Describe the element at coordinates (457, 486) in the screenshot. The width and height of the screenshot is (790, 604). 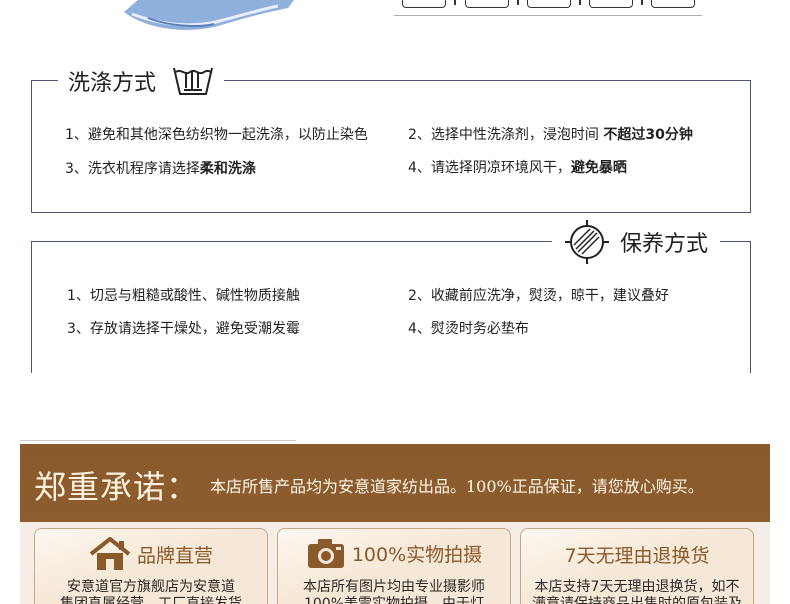
I see `promise-text: 本店所售产品均为安意道家纺出品。100%正品保证，请您放心购买。` at that location.